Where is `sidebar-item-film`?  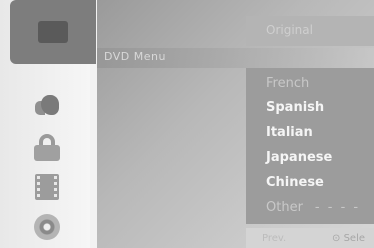 sidebar-item-film is located at coordinates (47, 187).